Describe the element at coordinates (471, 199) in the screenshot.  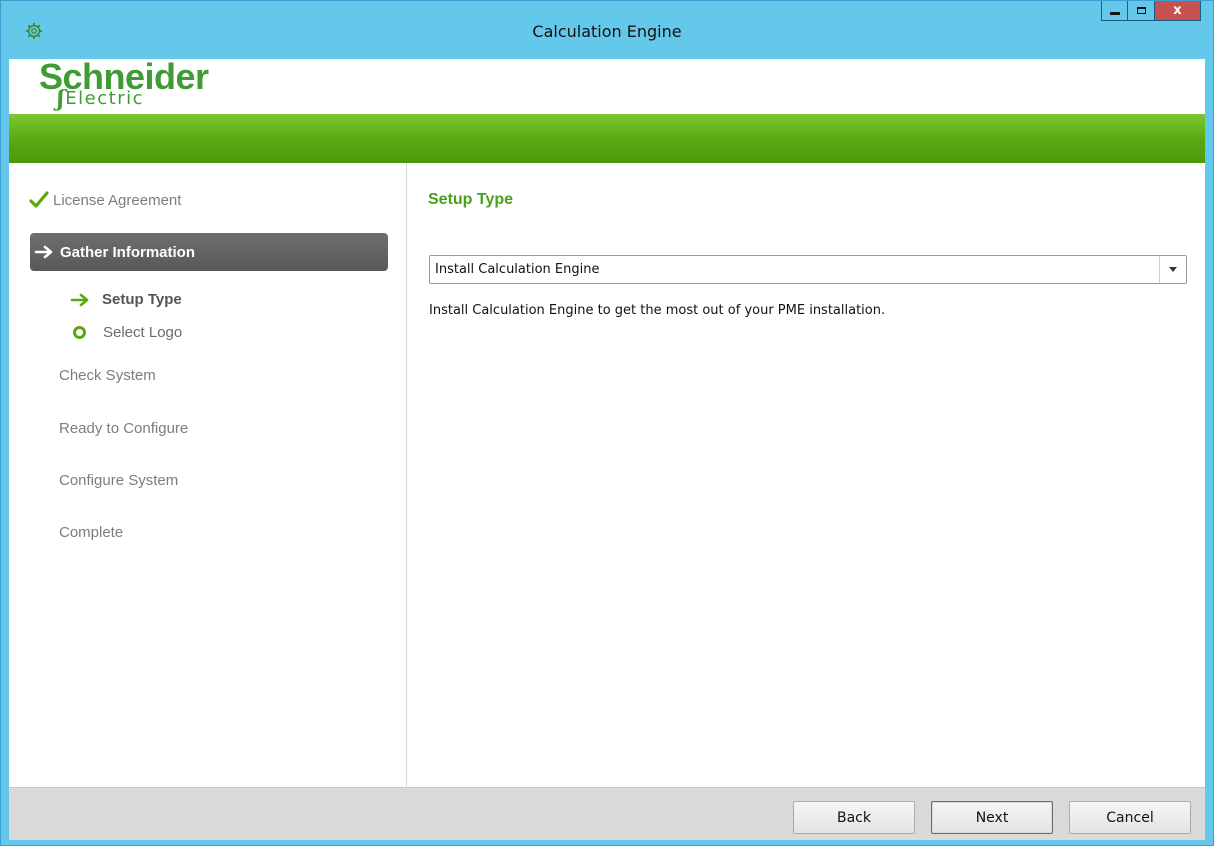
I see `page-title: Setup Type` at that location.